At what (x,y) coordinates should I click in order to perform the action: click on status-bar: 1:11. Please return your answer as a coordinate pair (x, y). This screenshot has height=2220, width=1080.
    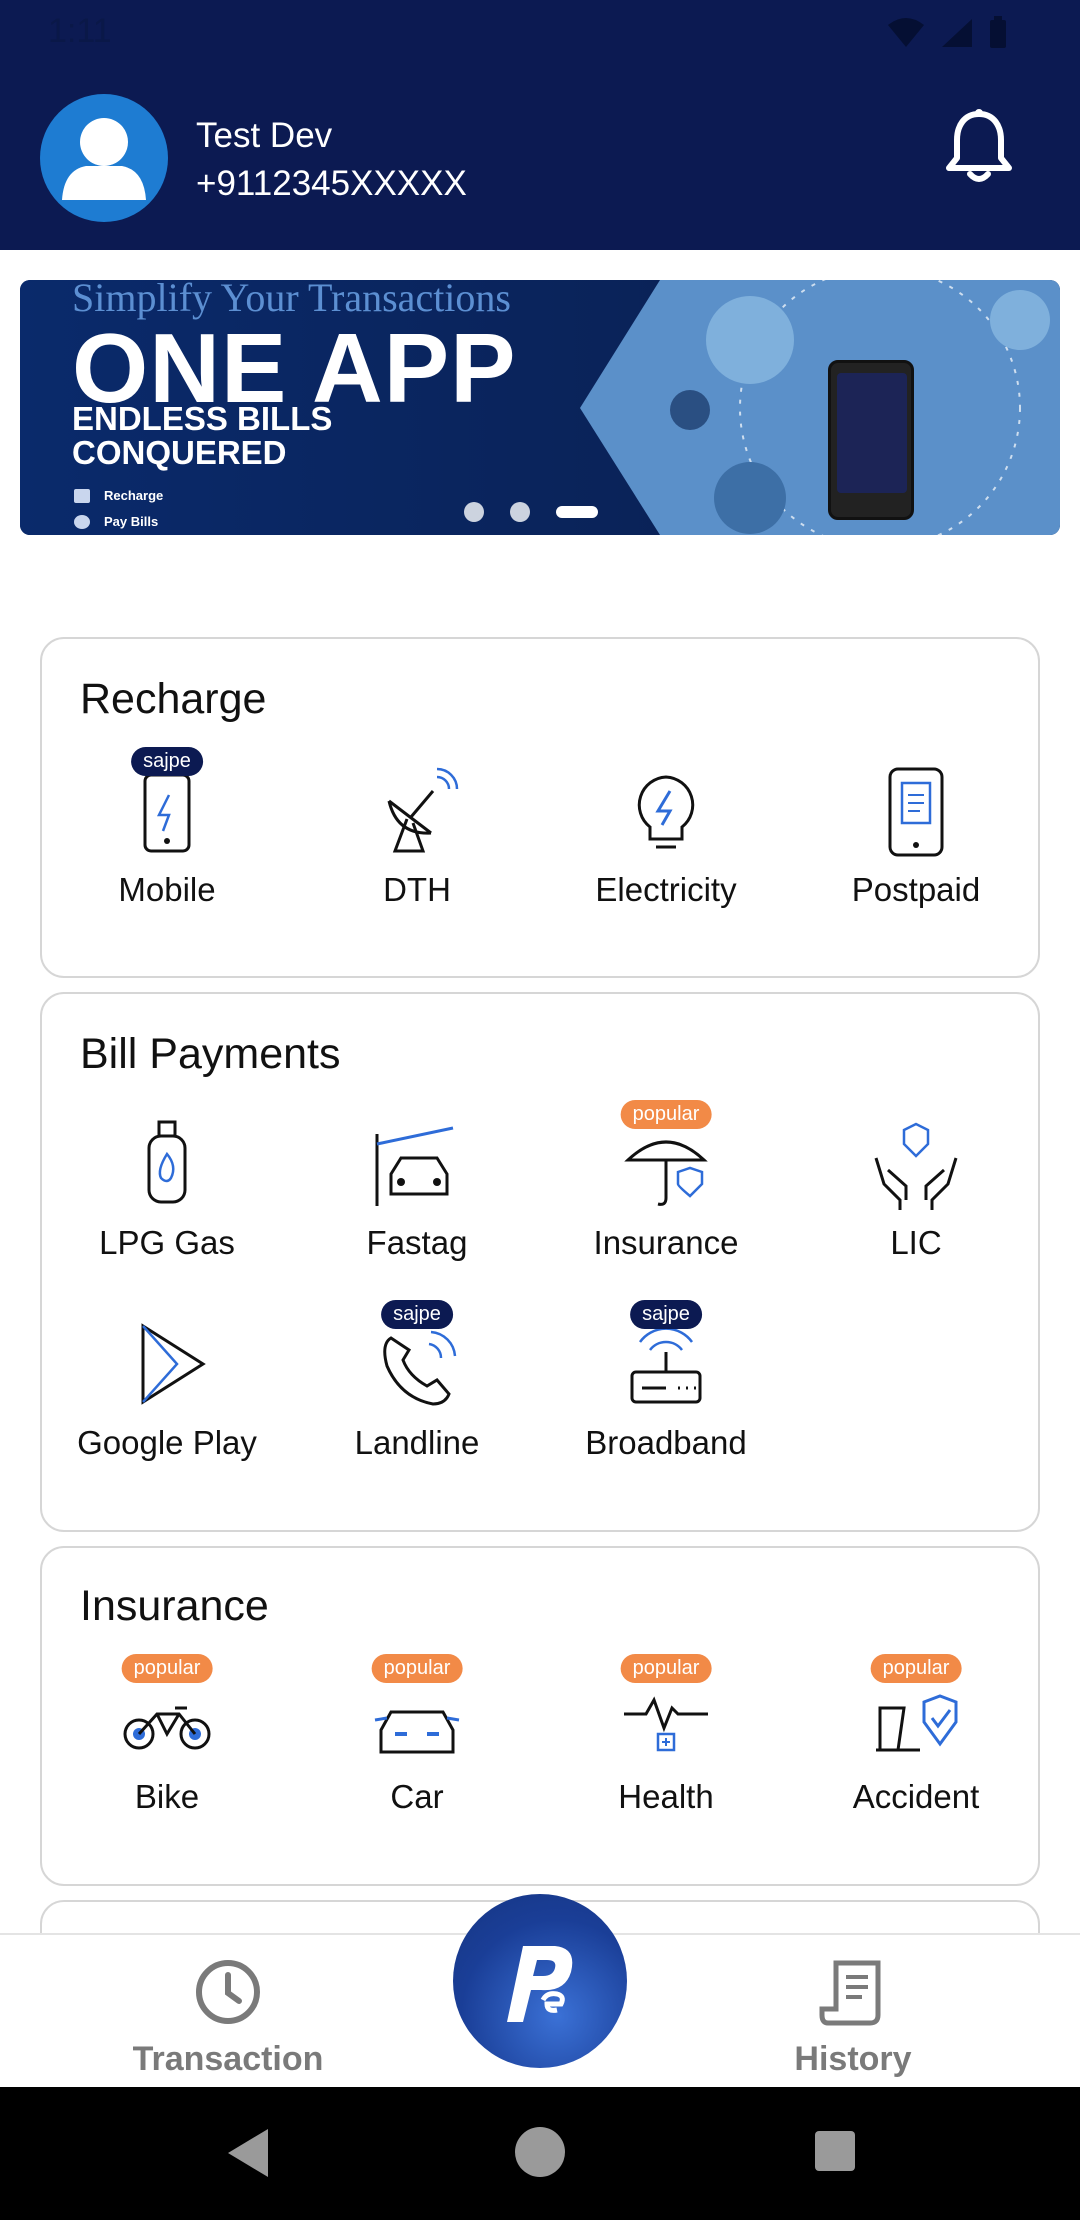
    Looking at the image, I should click on (540, 33).